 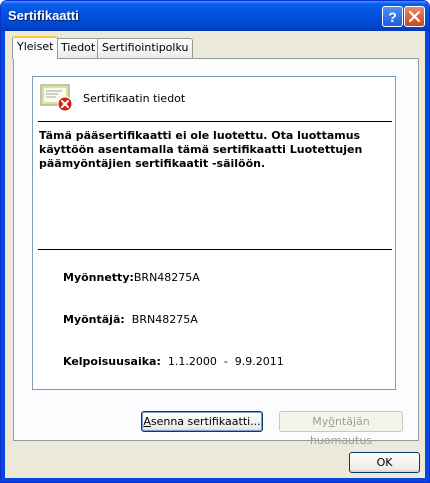 I want to click on issued-by-label: Myöntäjä:, so click(x=94, y=319).